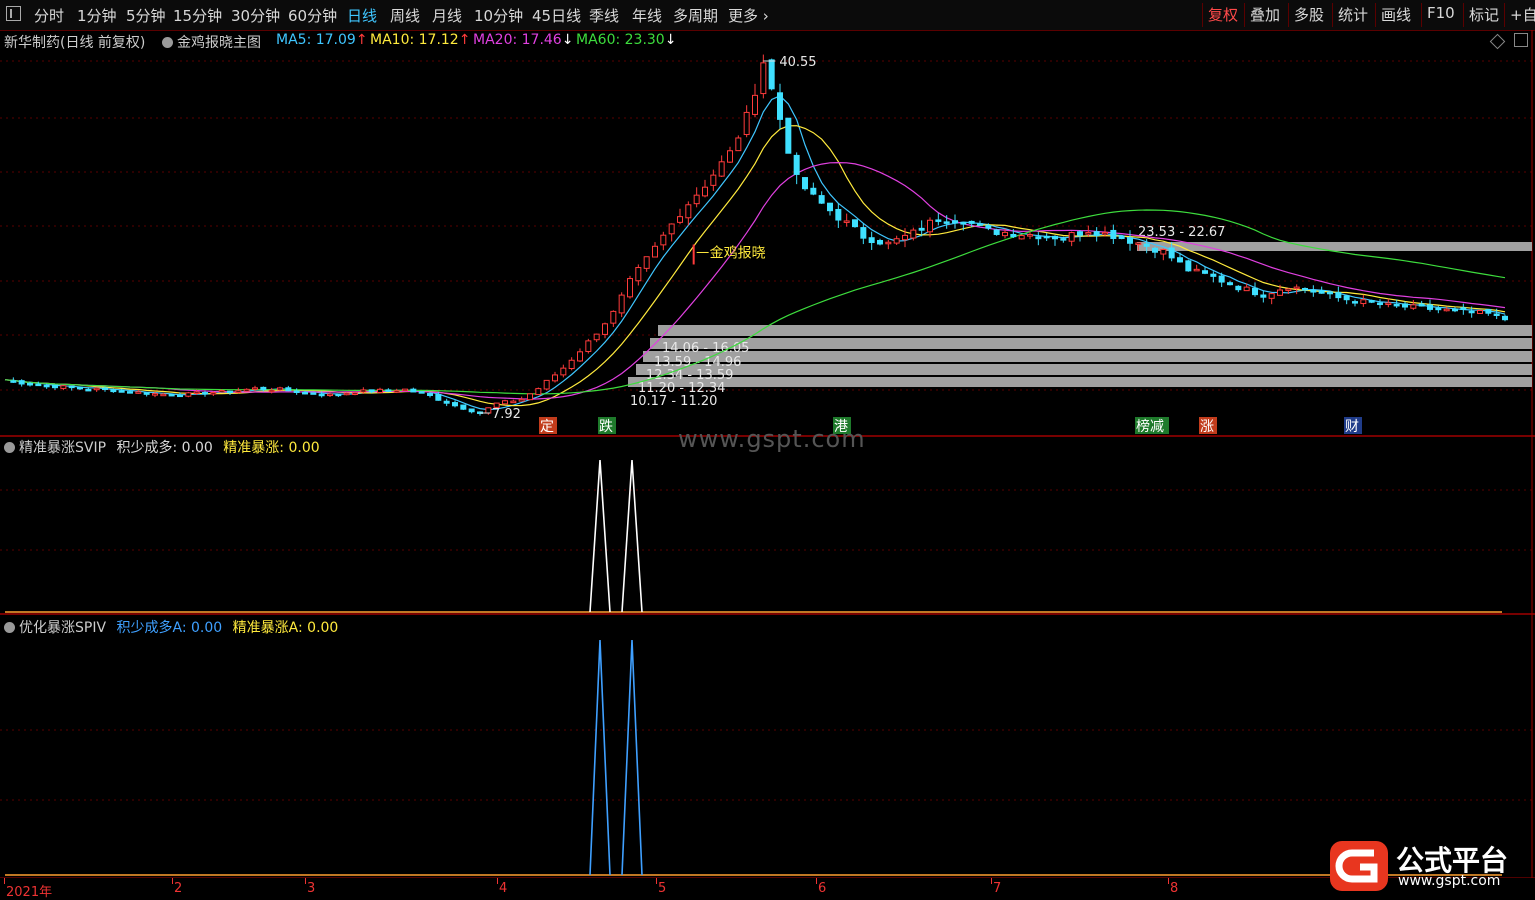 The height and width of the screenshot is (900, 1535). What do you see at coordinates (503, 888) in the screenshot?
I see `x-axis-label: 4` at bounding box center [503, 888].